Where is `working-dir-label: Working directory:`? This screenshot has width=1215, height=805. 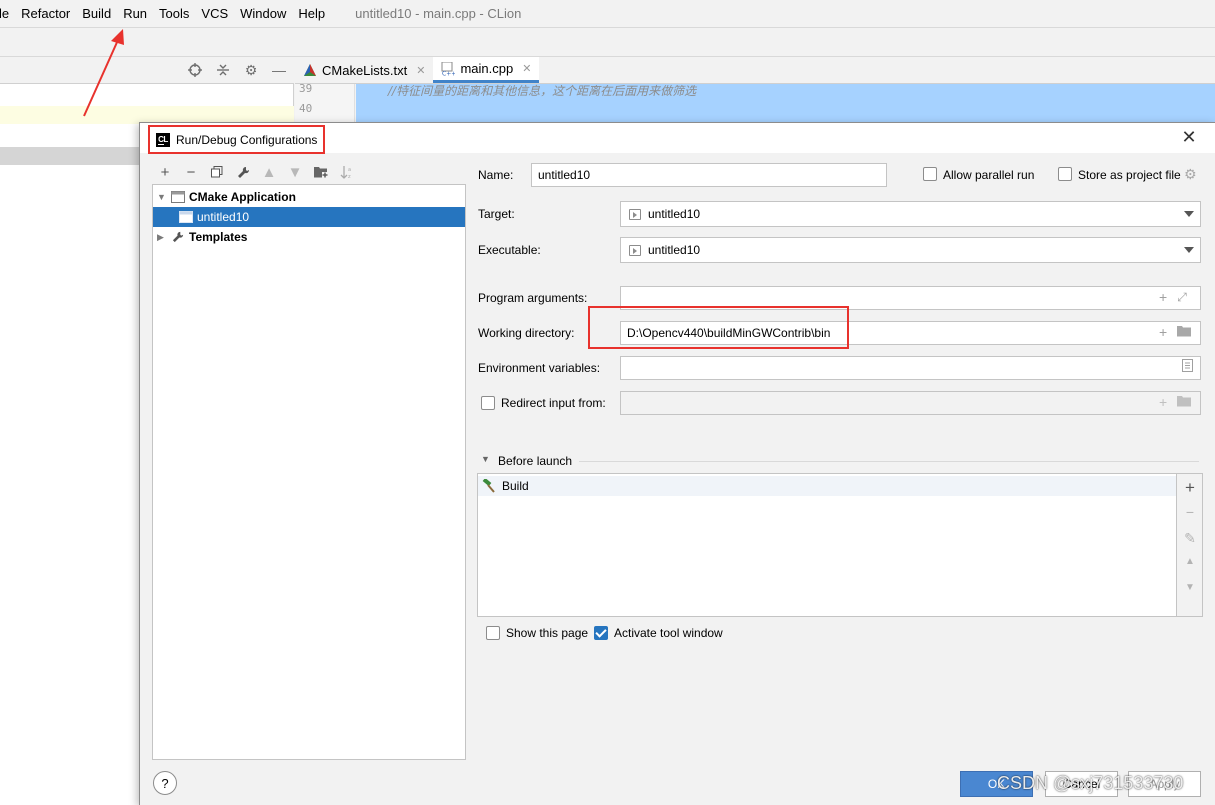
working-dir-label: Working directory: is located at coordinates (526, 333).